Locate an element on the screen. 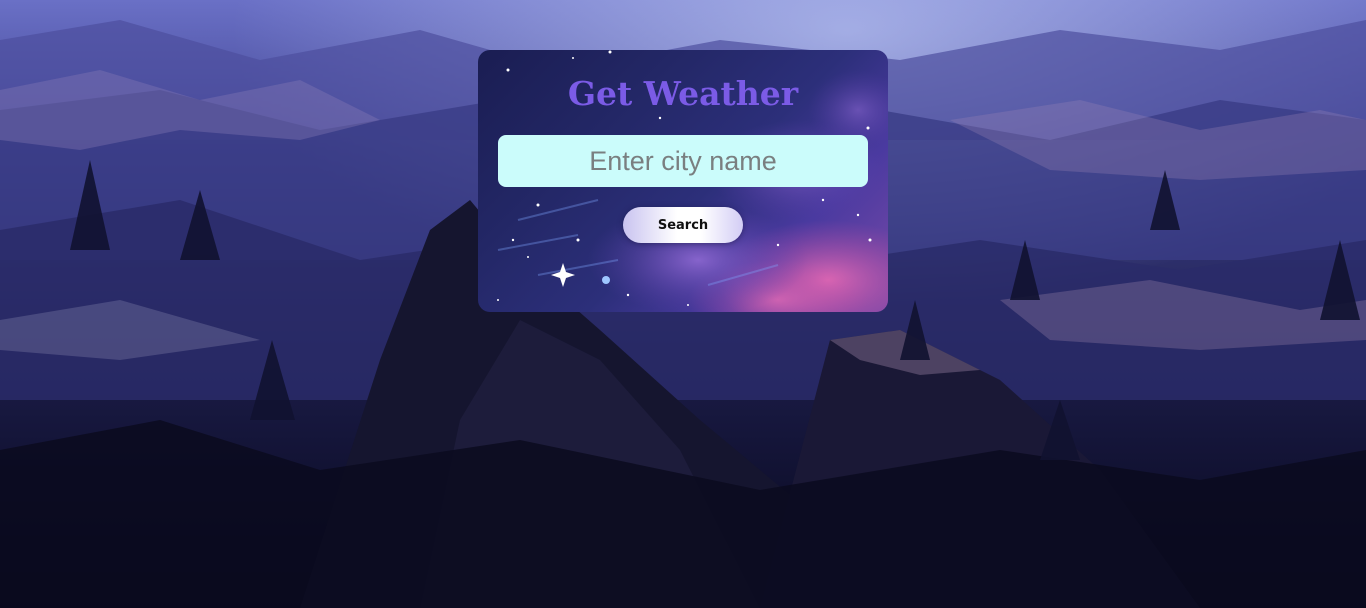 Image resolution: width=1366 pixels, height=608 pixels. page-title: Get Weather is located at coordinates (683, 93).